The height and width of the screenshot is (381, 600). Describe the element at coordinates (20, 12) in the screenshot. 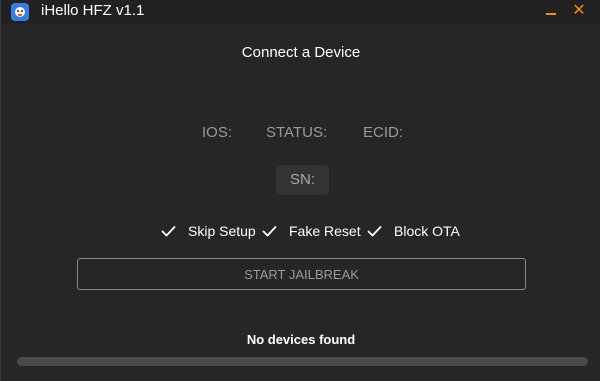

I see `app-logo-icon` at that location.